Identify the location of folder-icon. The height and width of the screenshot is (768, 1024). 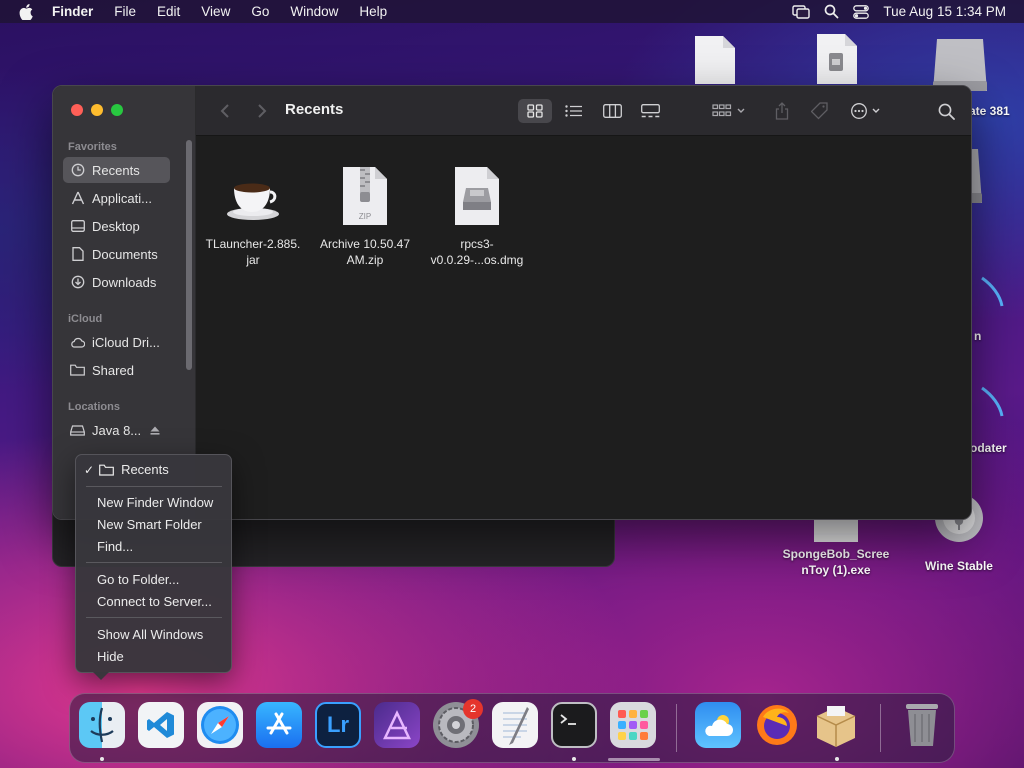
(106, 470).